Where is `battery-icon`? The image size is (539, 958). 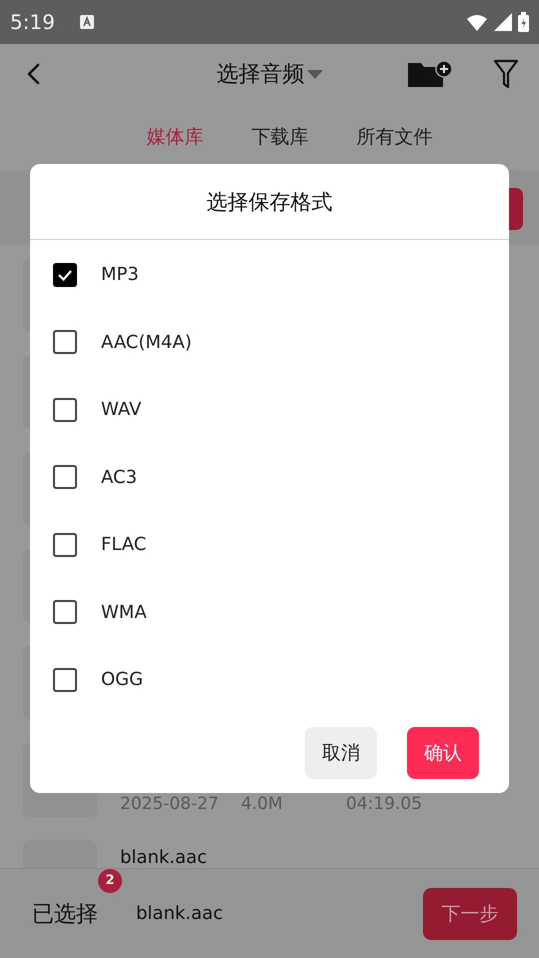 battery-icon is located at coordinates (523, 22).